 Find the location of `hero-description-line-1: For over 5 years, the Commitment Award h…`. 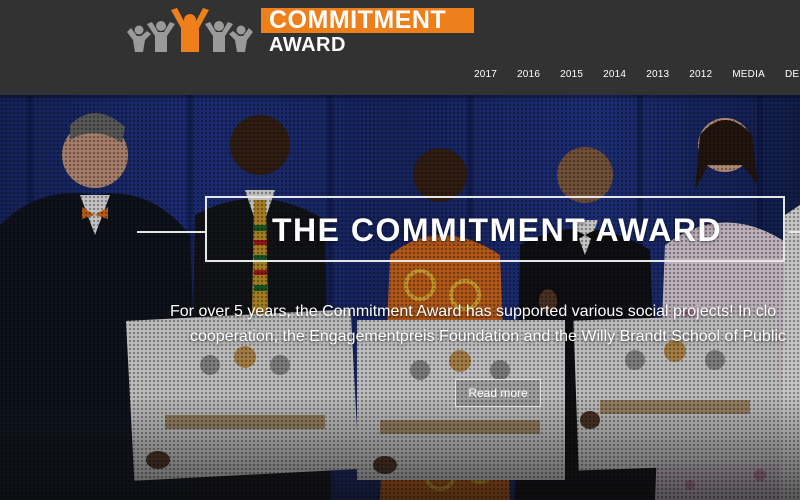

hero-description-line-1: For over 5 years, the Commitment Award h… is located at coordinates (473, 311).